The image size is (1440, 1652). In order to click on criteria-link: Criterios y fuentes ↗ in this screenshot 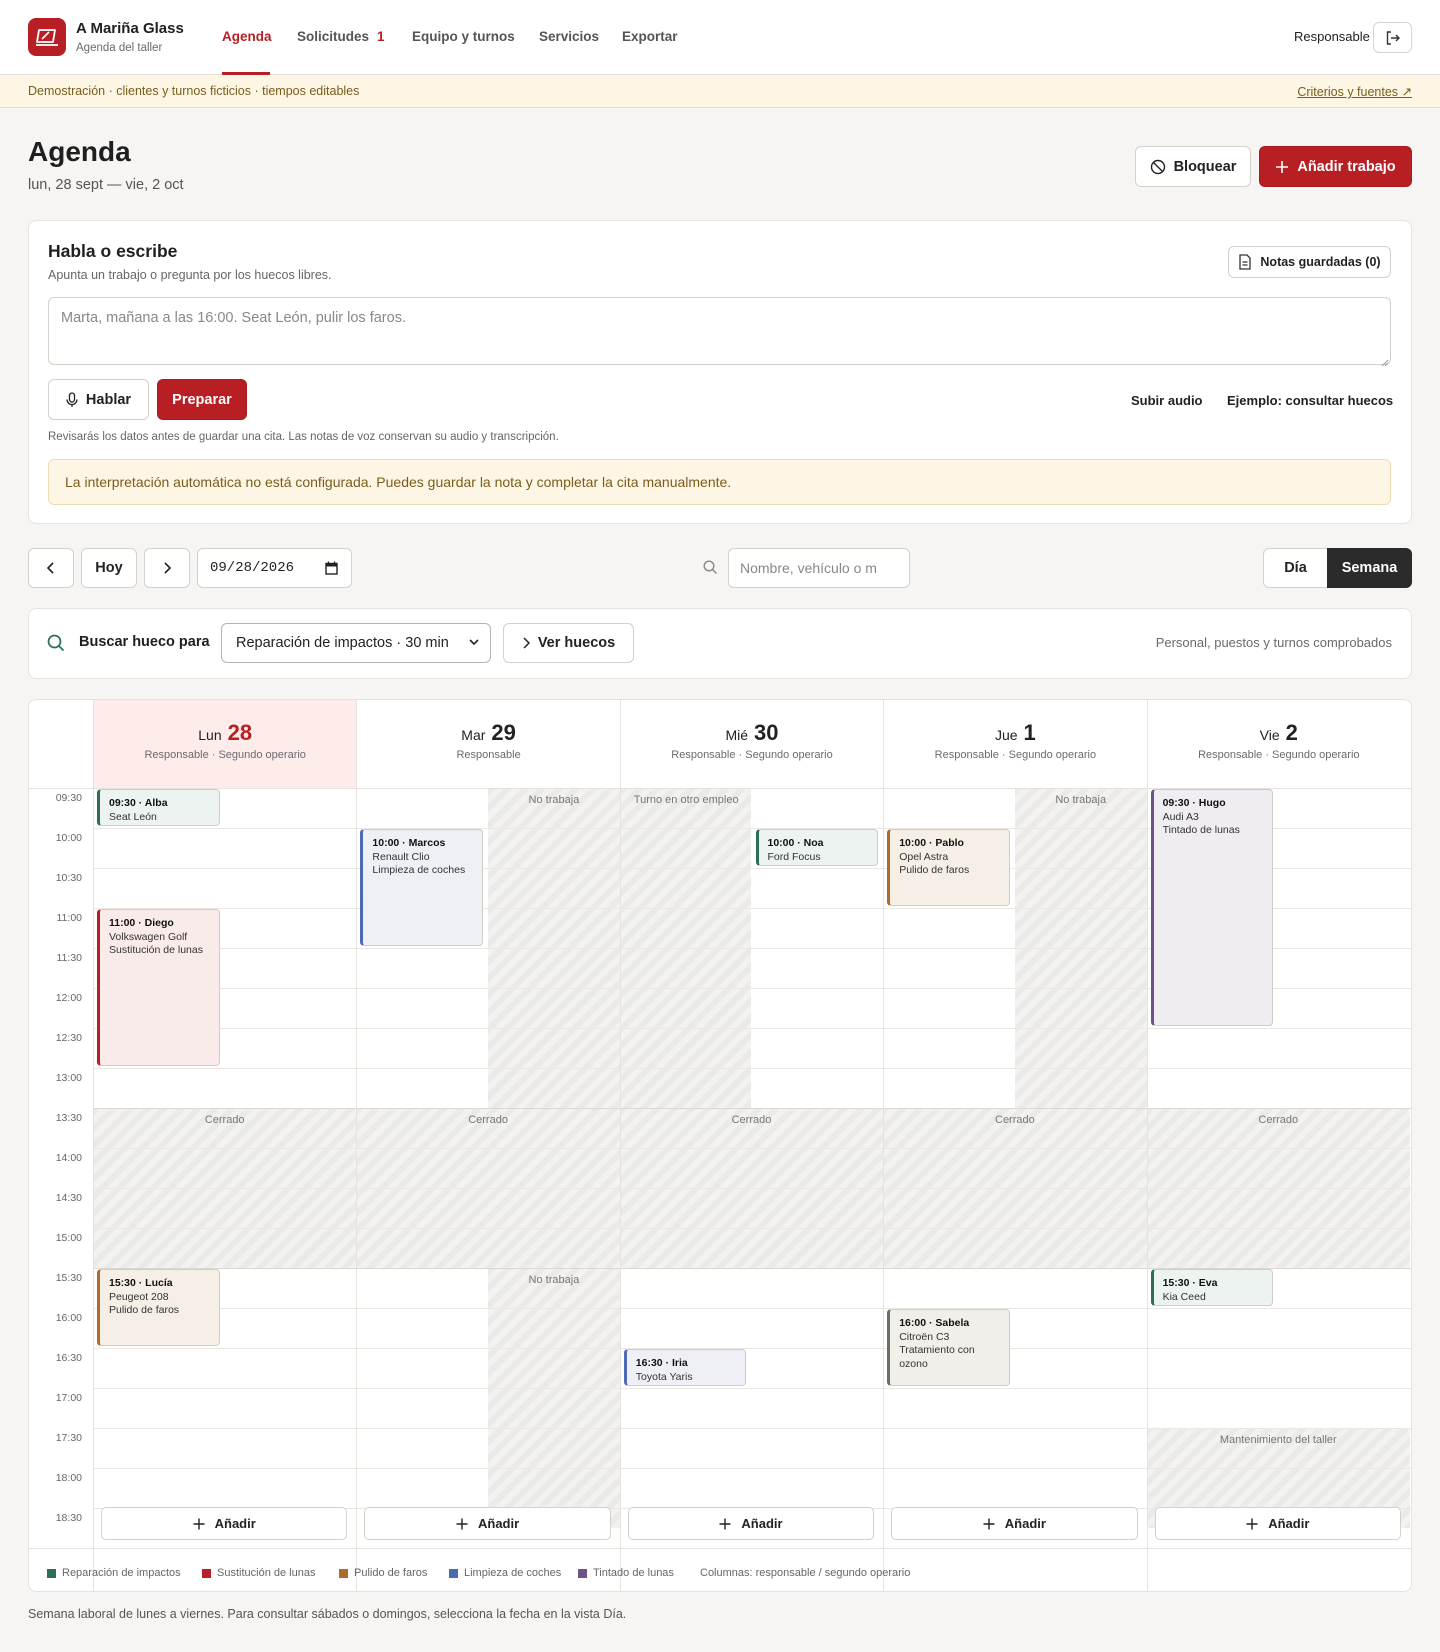, I will do `click(1354, 91)`.